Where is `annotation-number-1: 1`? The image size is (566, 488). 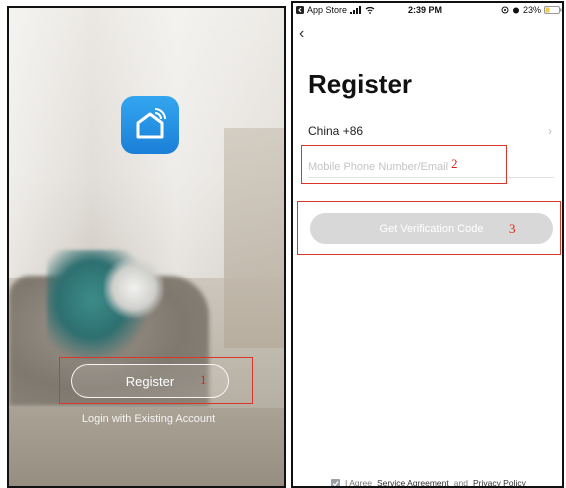 annotation-number-1: 1 is located at coordinates (203, 379).